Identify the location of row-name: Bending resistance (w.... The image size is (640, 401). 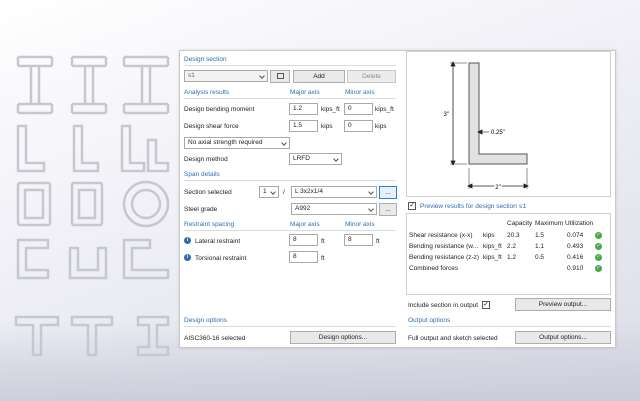
(444, 246).